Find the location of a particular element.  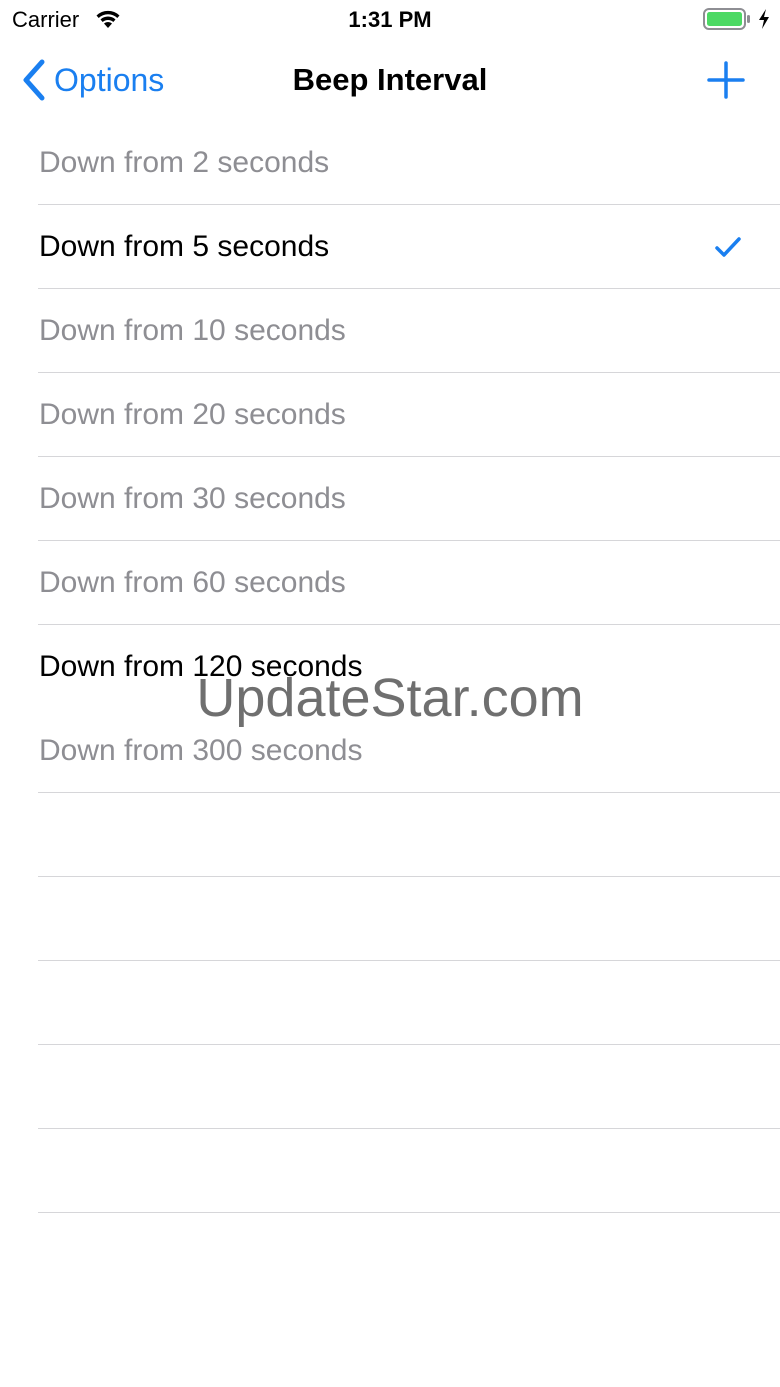

battery-icon is located at coordinates (726, 19).